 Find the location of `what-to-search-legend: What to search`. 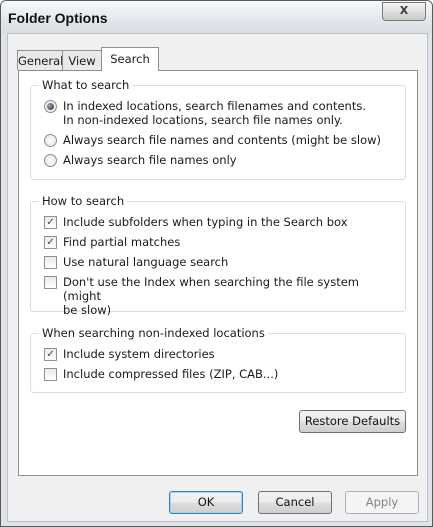

what-to-search-legend: What to search is located at coordinates (86, 85).